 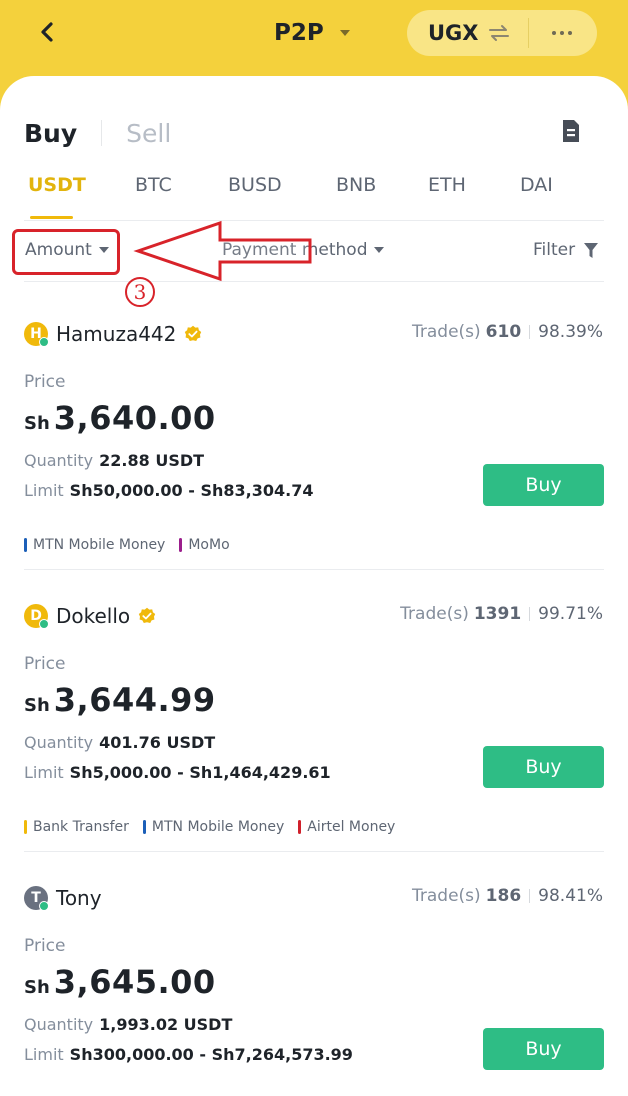 What do you see at coordinates (57, 185) in the screenshot?
I see `tab-usdt: USDT` at bounding box center [57, 185].